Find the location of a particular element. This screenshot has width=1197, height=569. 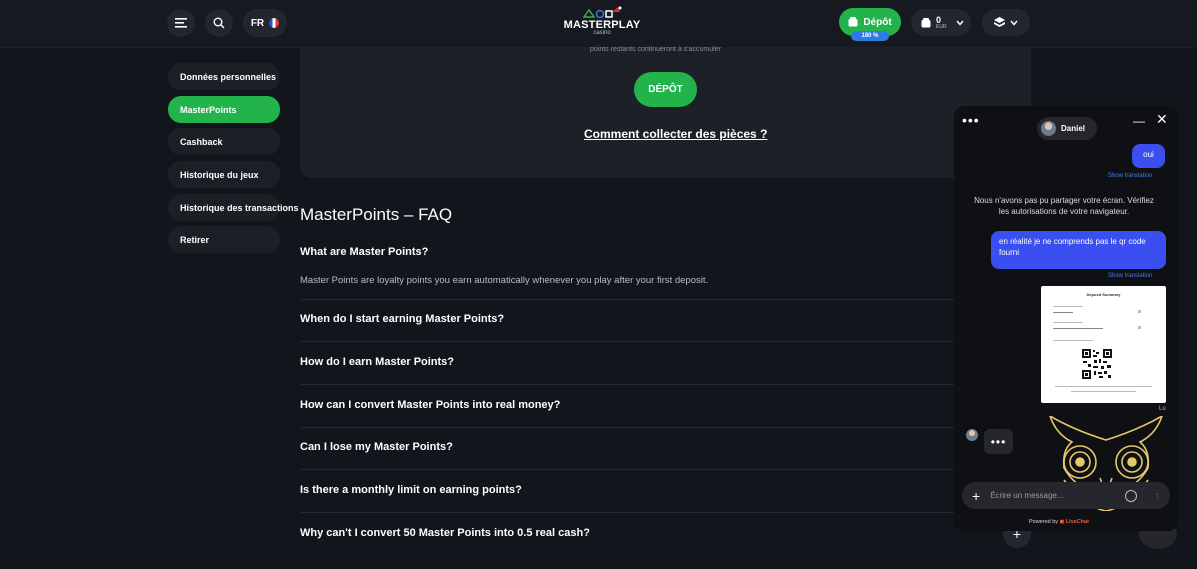

hamburger-icon is located at coordinates (181, 23).